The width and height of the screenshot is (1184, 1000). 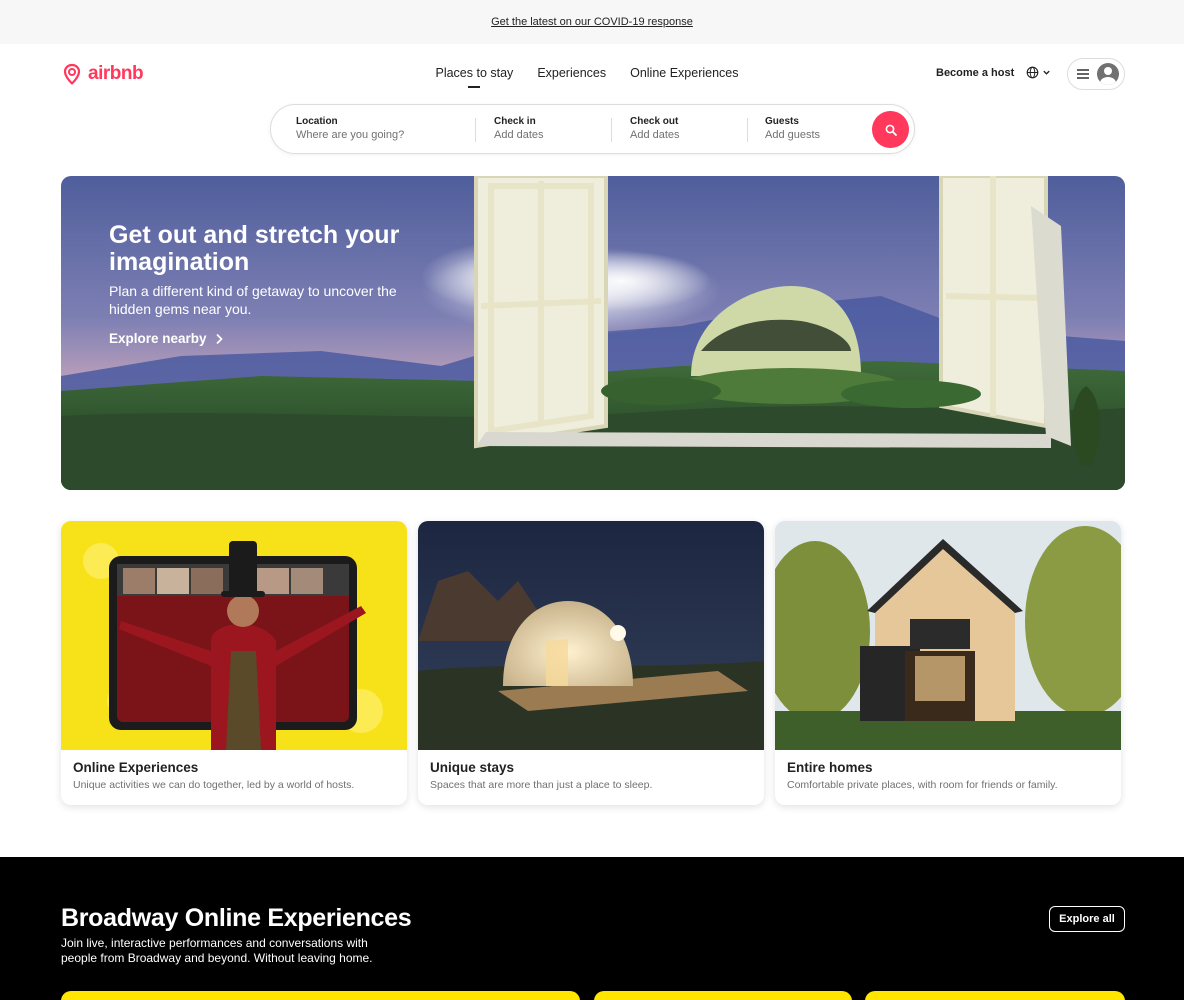 I want to click on search-button, so click(x=890, y=129).